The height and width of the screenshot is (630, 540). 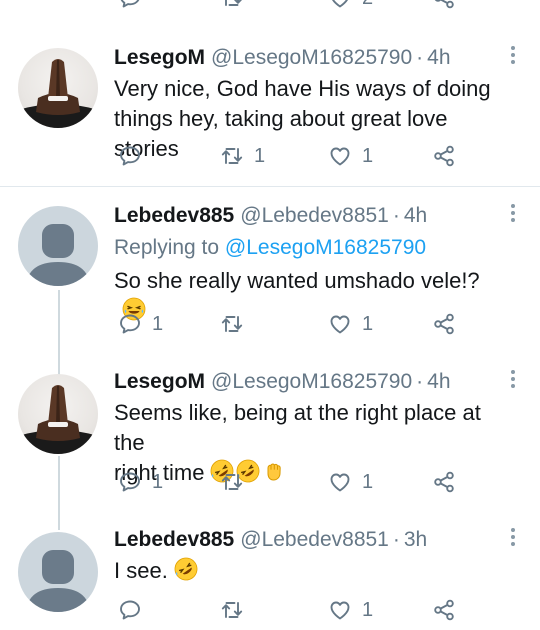 What do you see at coordinates (367, 5) in the screenshot?
I see `like-count: 2` at bounding box center [367, 5].